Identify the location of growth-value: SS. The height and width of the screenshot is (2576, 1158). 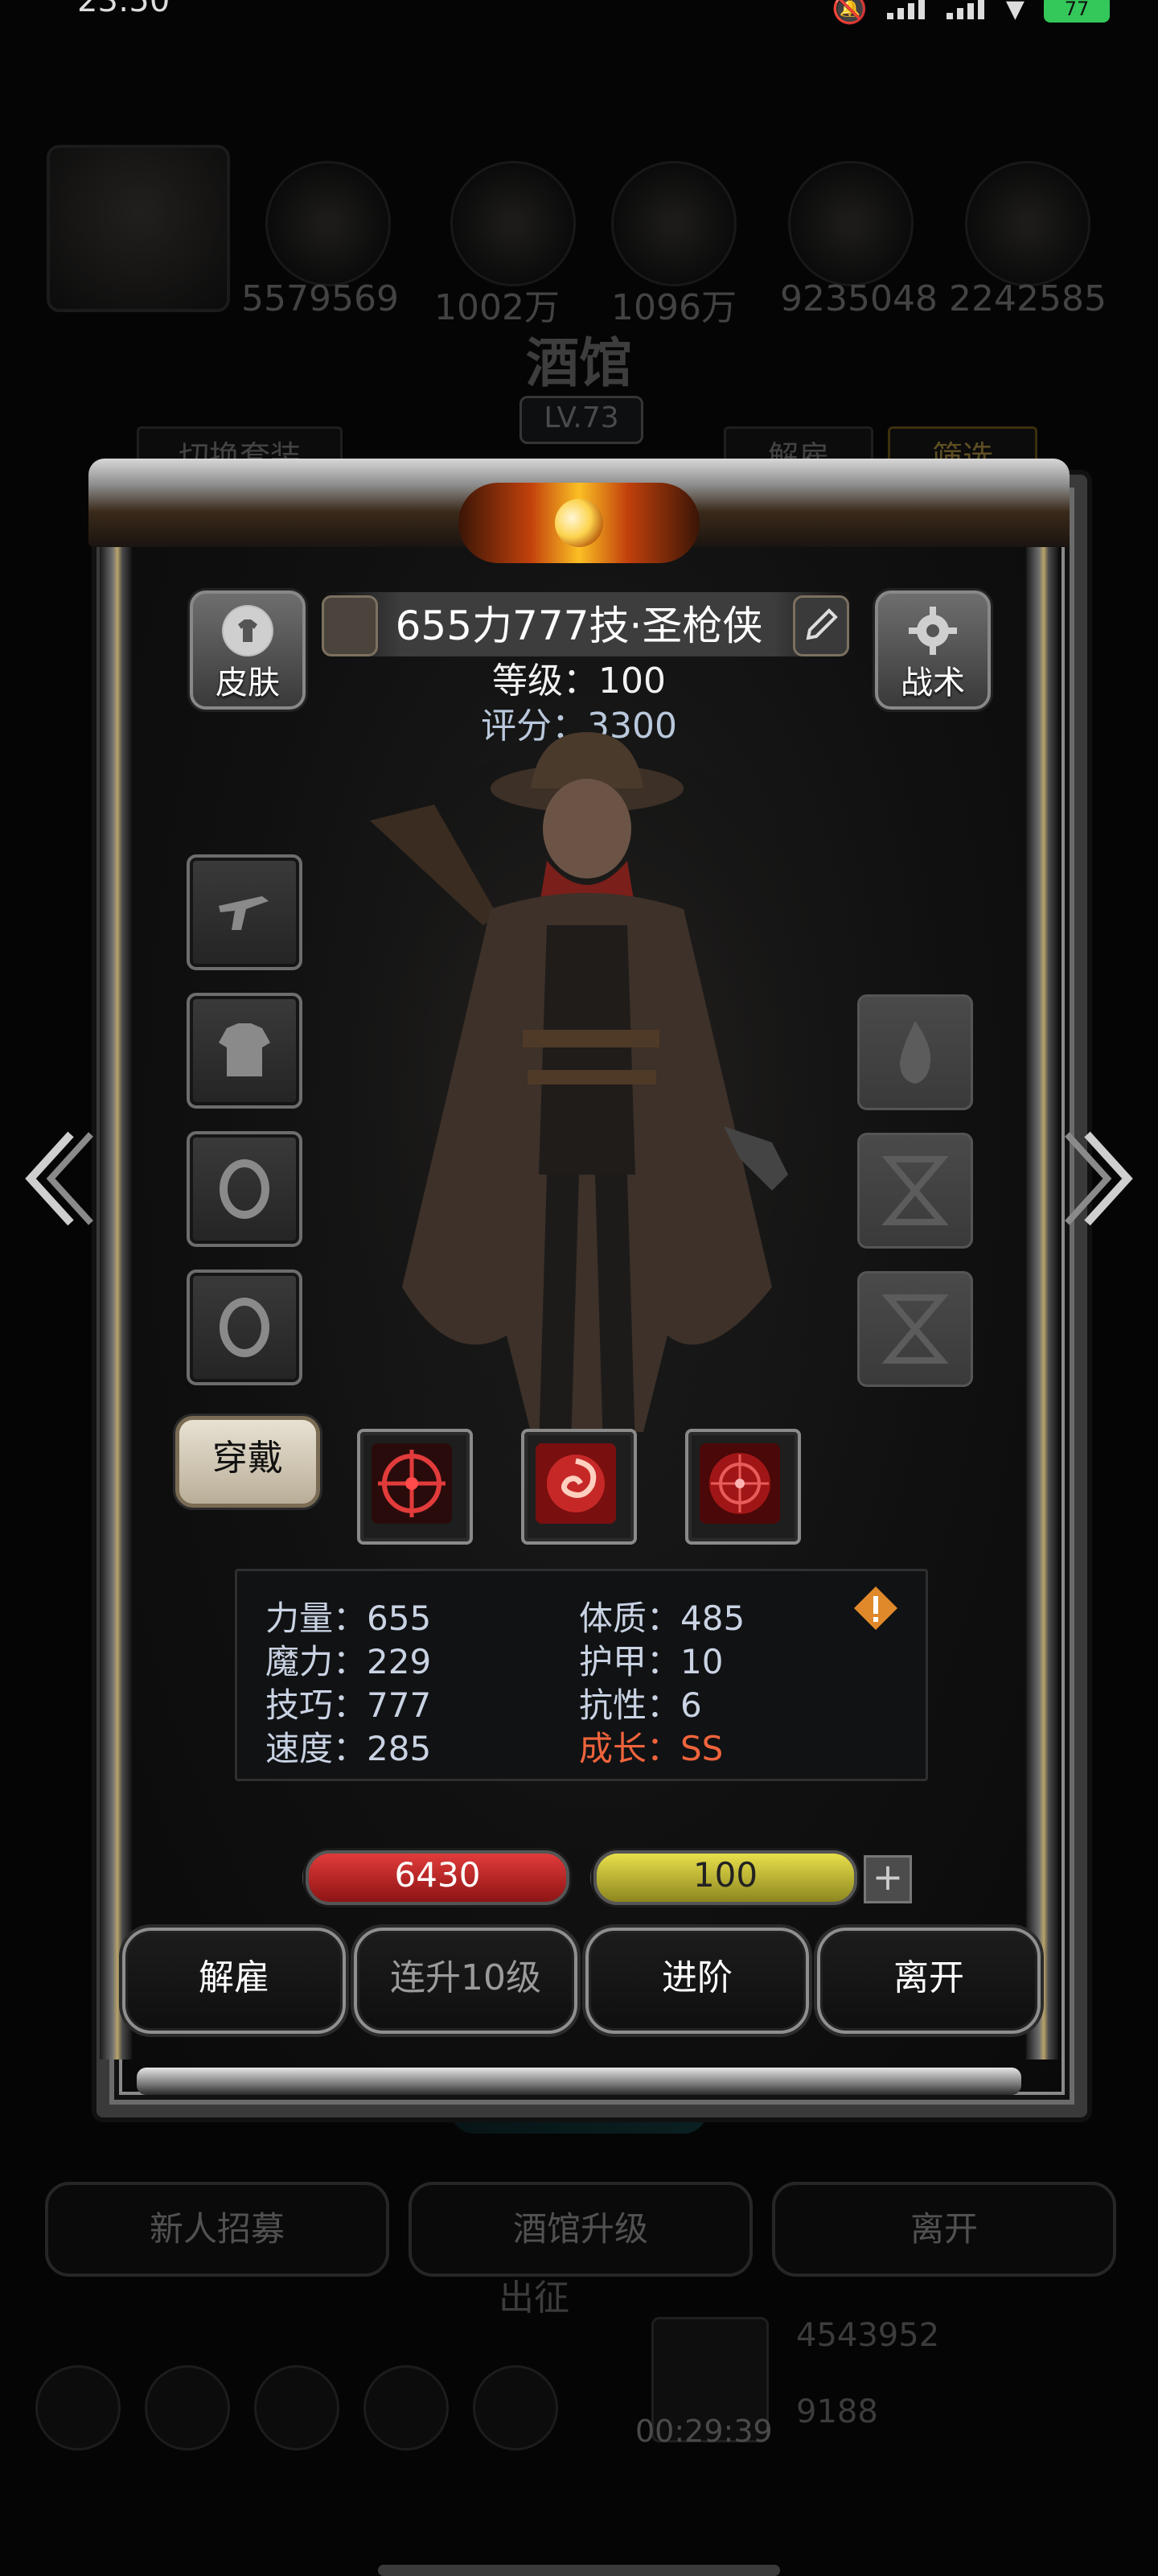
(702, 1748).